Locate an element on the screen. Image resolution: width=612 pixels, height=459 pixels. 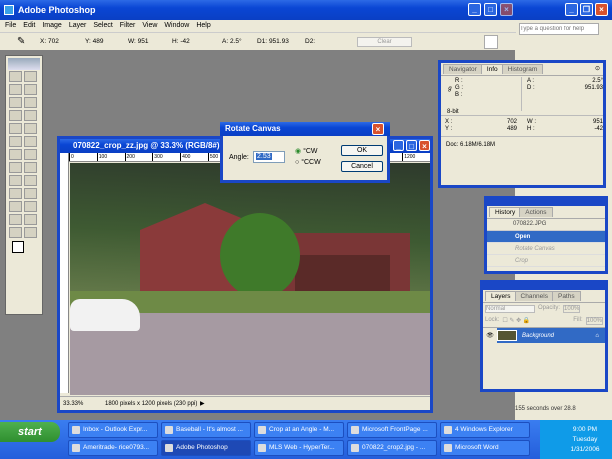
history-item: Open is located at coordinates (546, 237).